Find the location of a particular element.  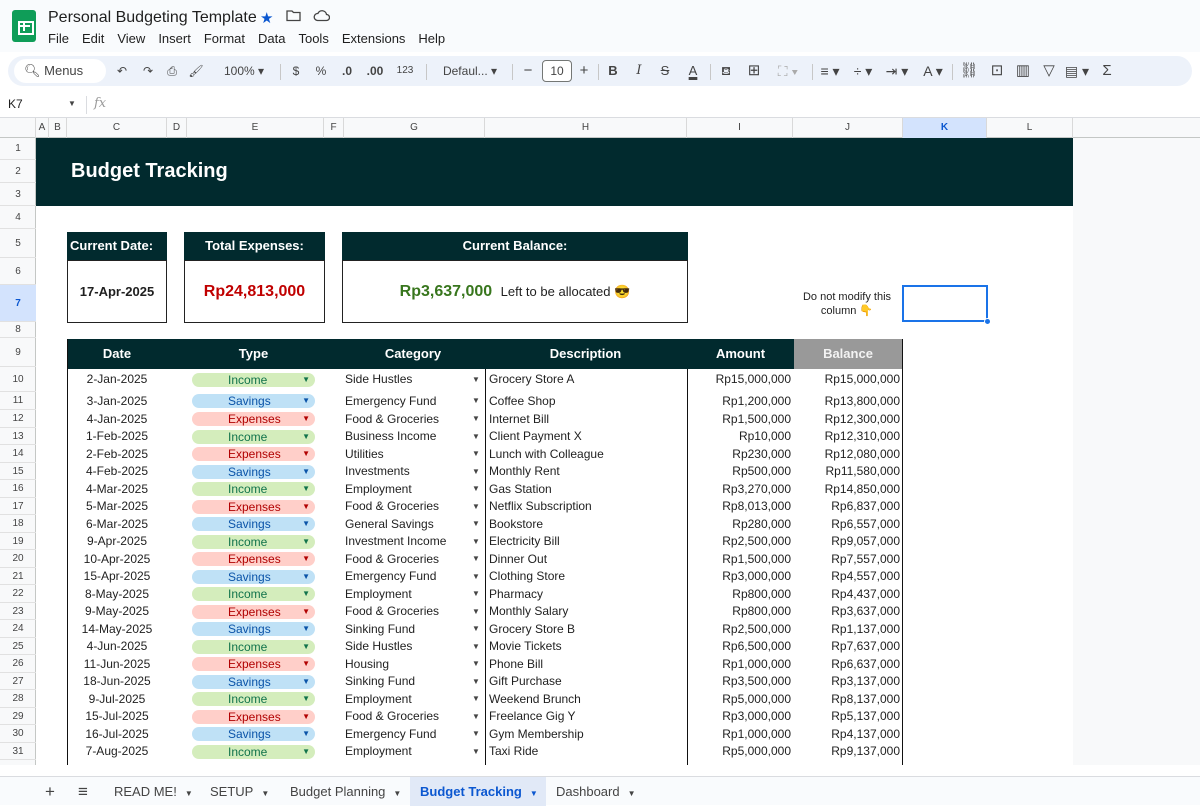

bold-button: B is located at coordinates (613, 71).